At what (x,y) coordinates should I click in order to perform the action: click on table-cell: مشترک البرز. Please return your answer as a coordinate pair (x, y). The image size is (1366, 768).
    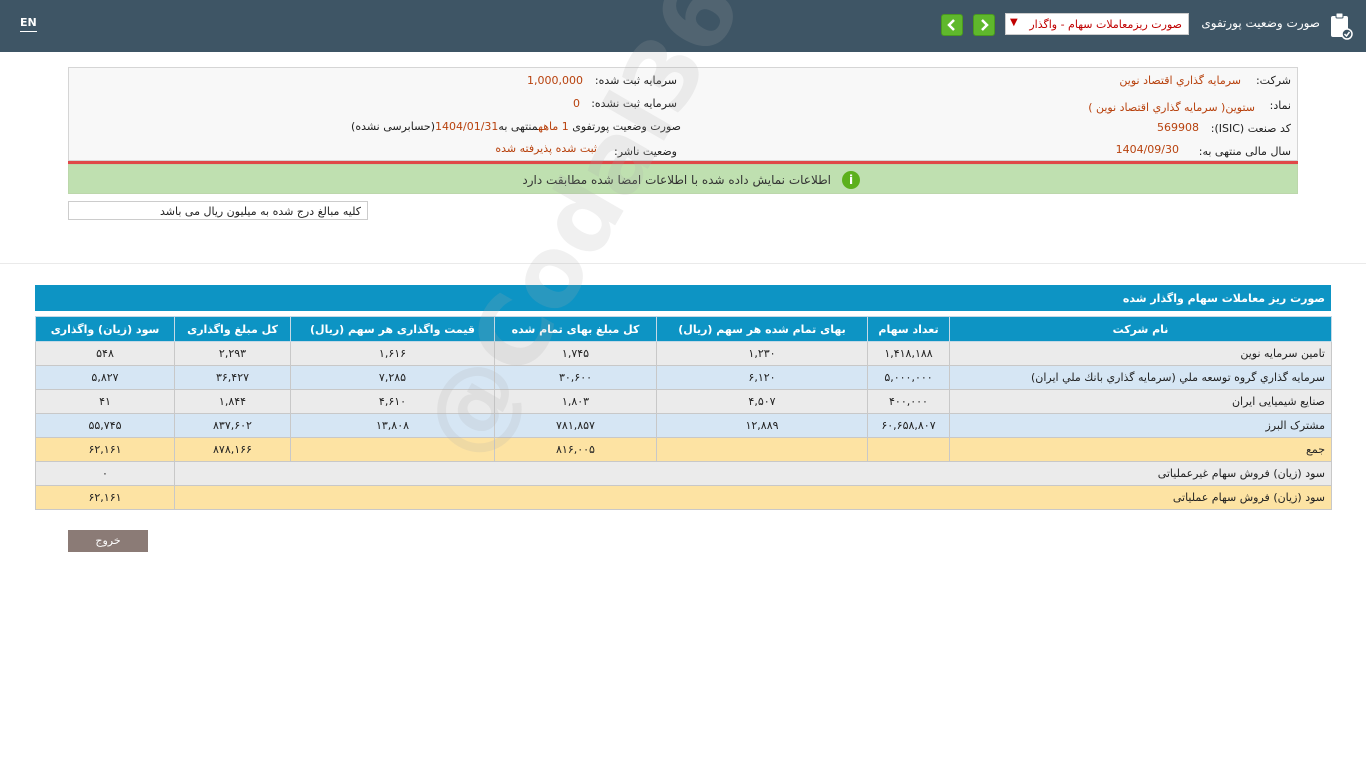
    Looking at the image, I should click on (1140, 425).